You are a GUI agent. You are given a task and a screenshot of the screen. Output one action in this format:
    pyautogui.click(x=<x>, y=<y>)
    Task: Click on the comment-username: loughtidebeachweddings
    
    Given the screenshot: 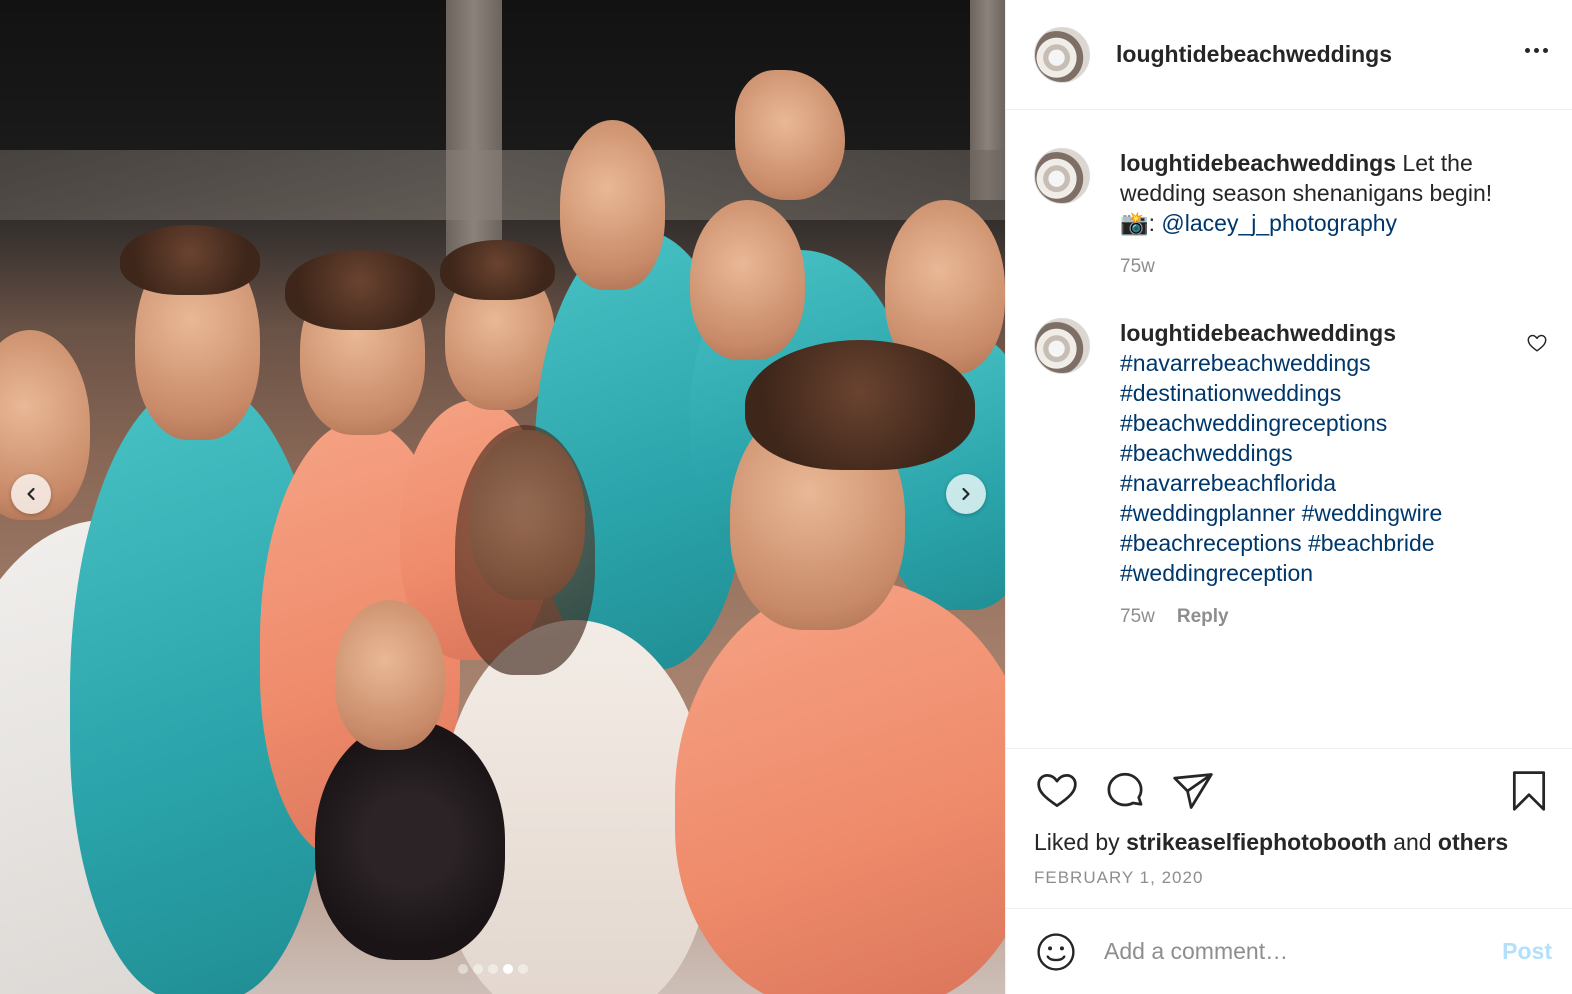 What is the action you would take?
    pyautogui.click(x=1320, y=333)
    